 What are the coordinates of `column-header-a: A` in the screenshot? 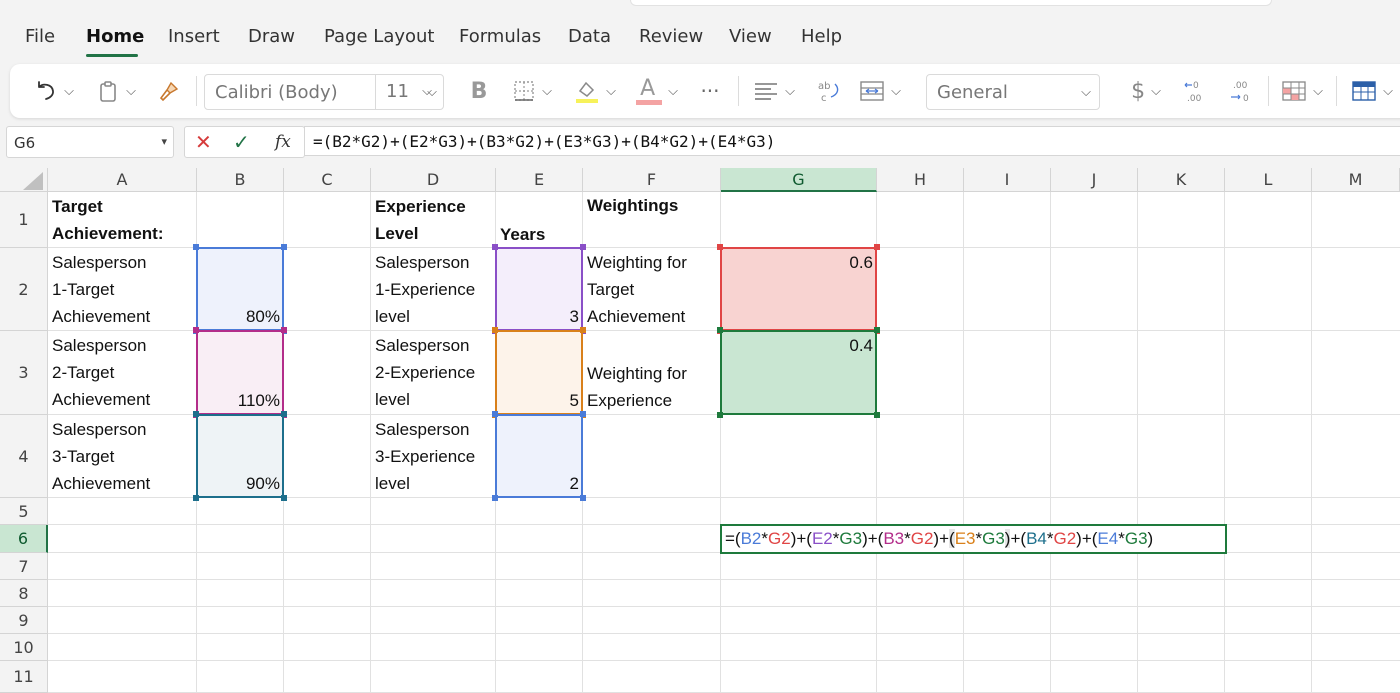 It's located at (122, 180).